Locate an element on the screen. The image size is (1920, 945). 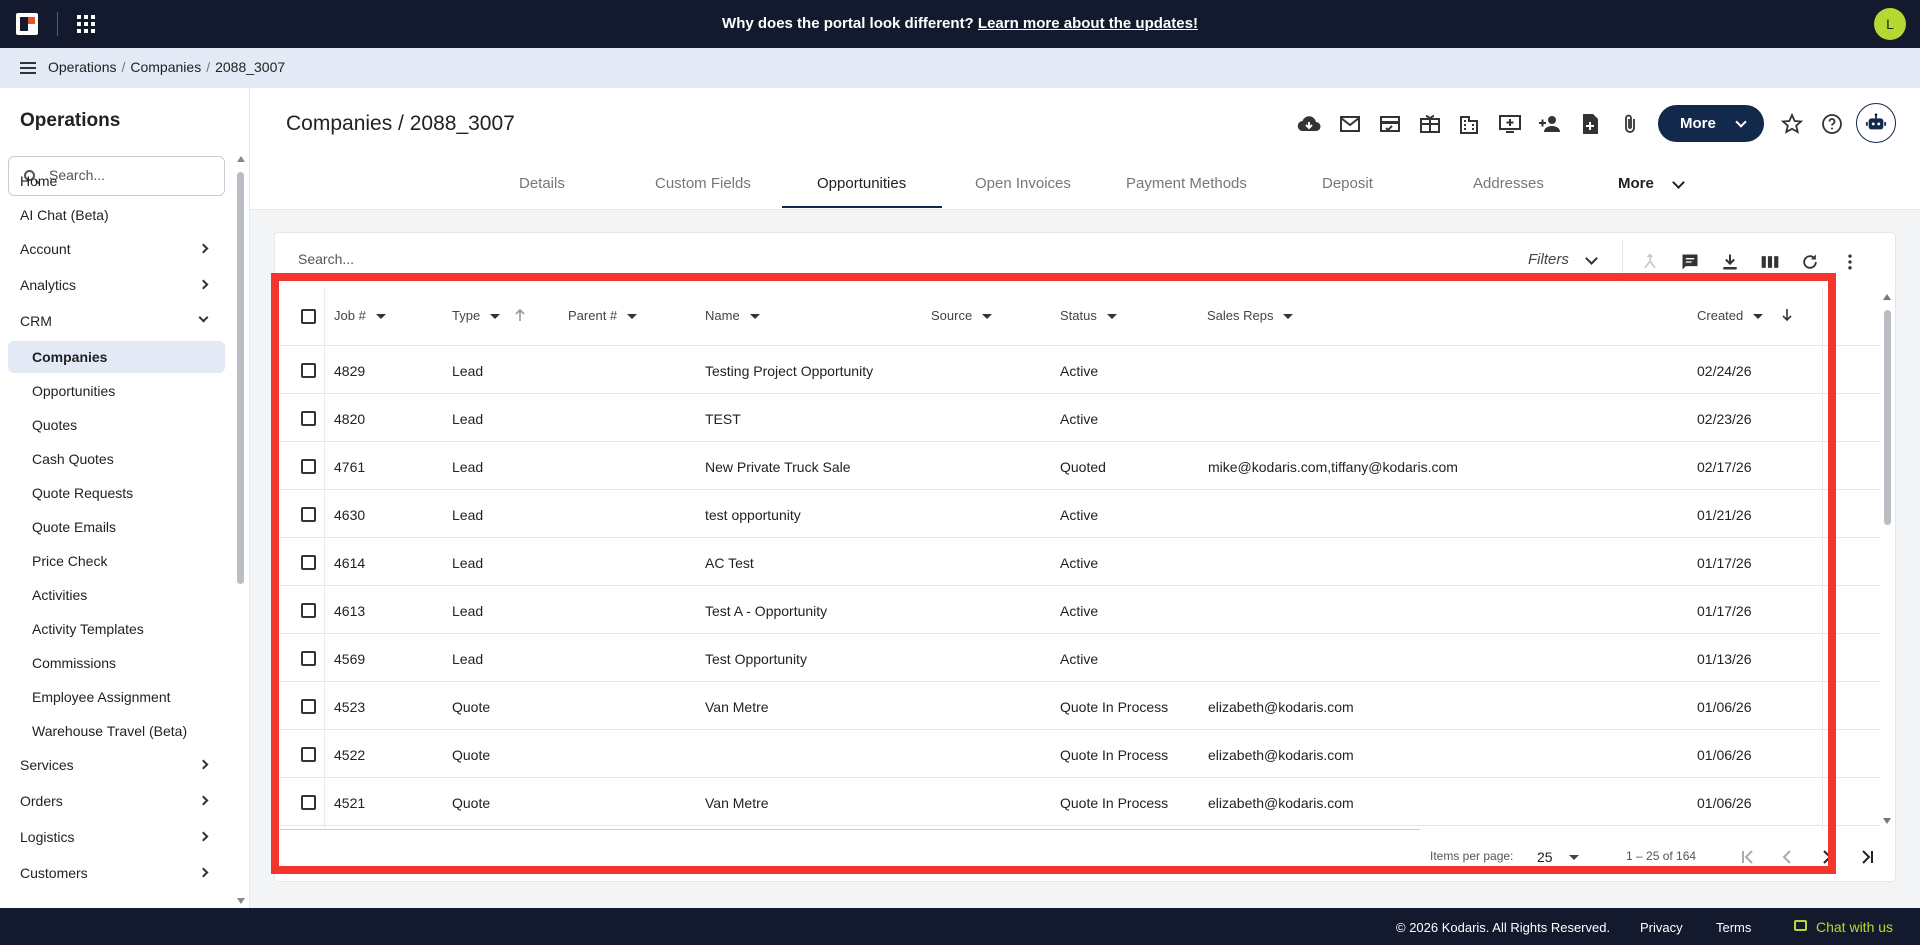
cloud-download-icon is located at coordinates (1309, 124).